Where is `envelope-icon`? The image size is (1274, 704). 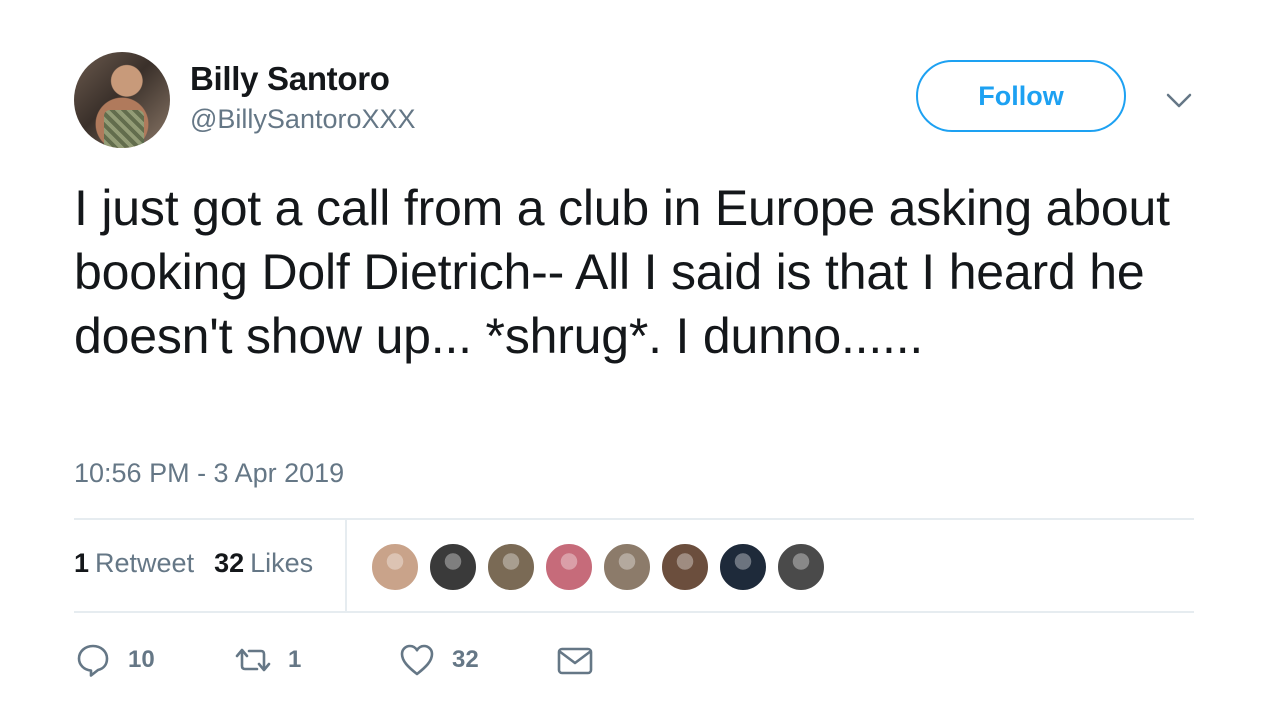 envelope-icon is located at coordinates (575, 661).